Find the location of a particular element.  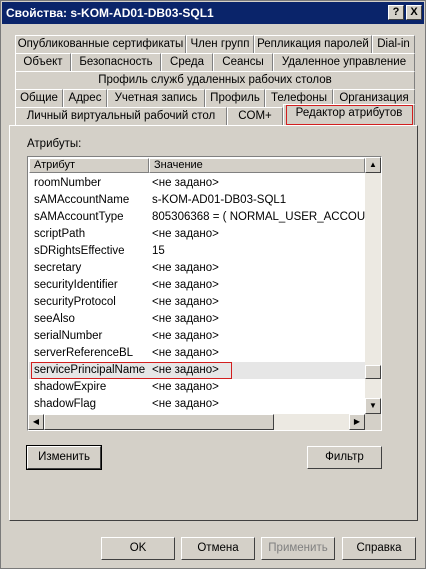

scroll-down-icon: ▼ is located at coordinates (373, 406).